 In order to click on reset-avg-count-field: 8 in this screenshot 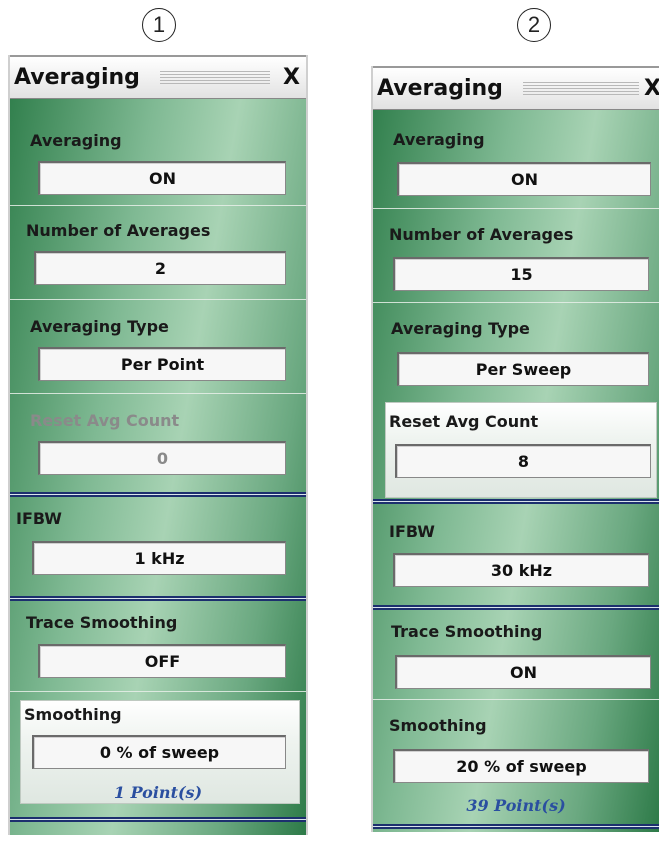, I will do `click(523, 461)`.